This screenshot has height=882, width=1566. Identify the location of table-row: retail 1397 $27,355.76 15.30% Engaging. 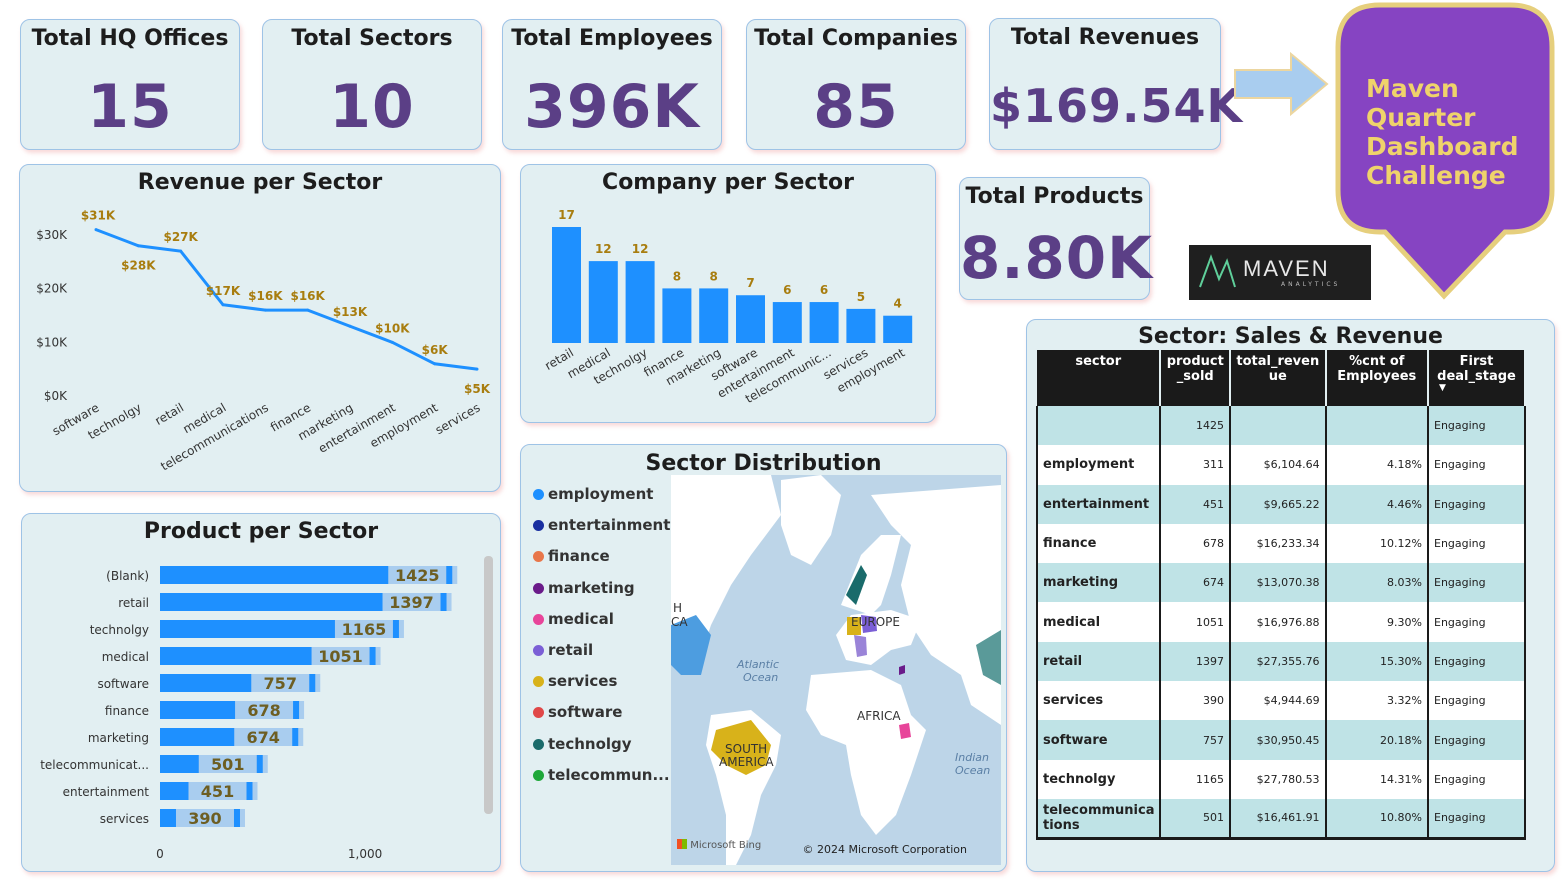
(1280, 661).